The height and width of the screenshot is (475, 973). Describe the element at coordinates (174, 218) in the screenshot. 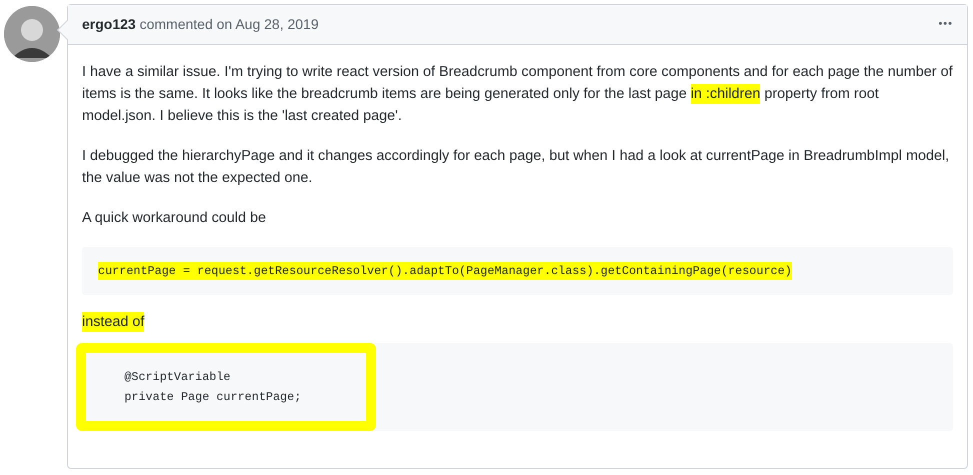

I see `comment-text: A quick workaround could be` at that location.